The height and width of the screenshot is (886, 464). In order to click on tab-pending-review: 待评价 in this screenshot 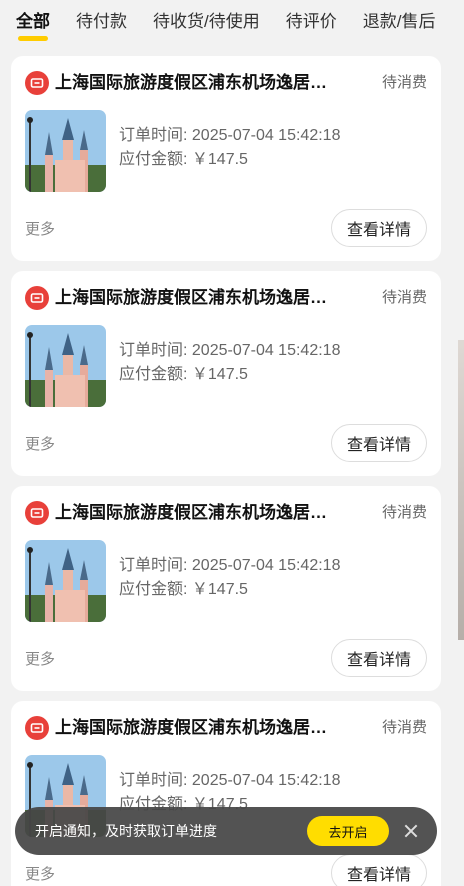, I will do `click(311, 22)`.